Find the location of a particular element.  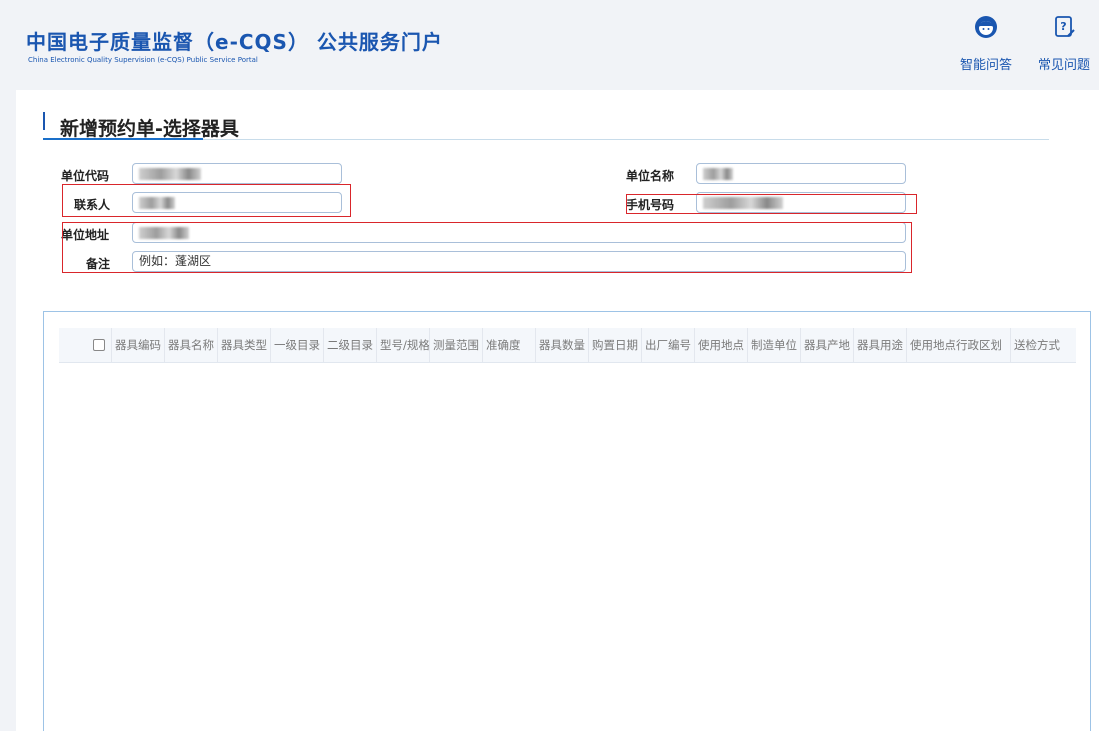

column-header: 使用地点 is located at coordinates (720, 345).